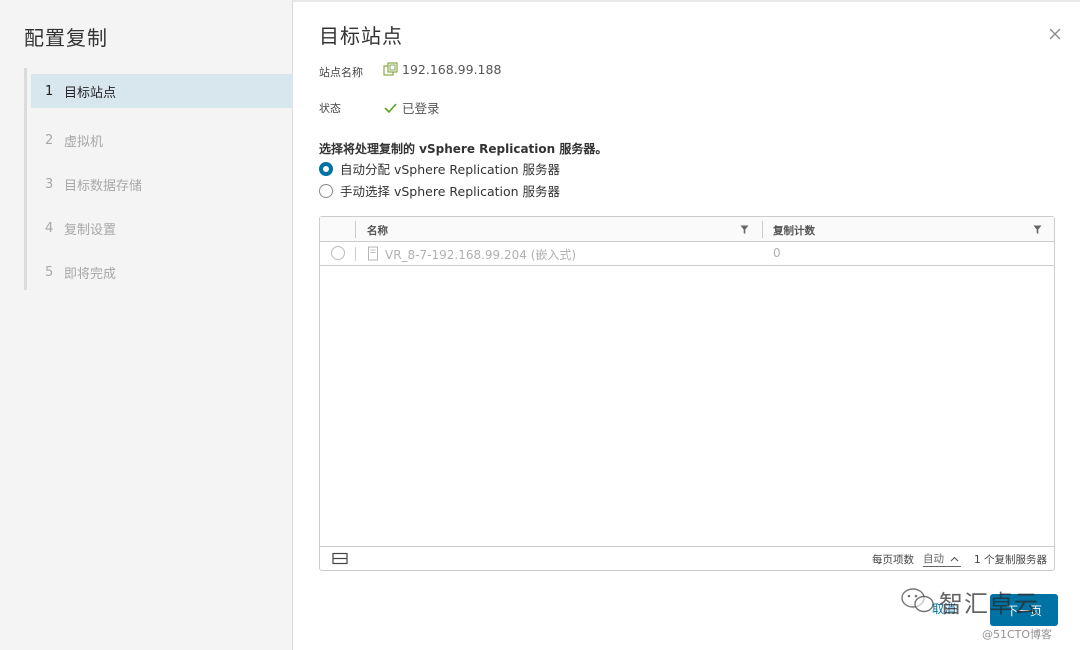  Describe the element at coordinates (421, 108) in the screenshot. I see `status-text: 已登录` at that location.